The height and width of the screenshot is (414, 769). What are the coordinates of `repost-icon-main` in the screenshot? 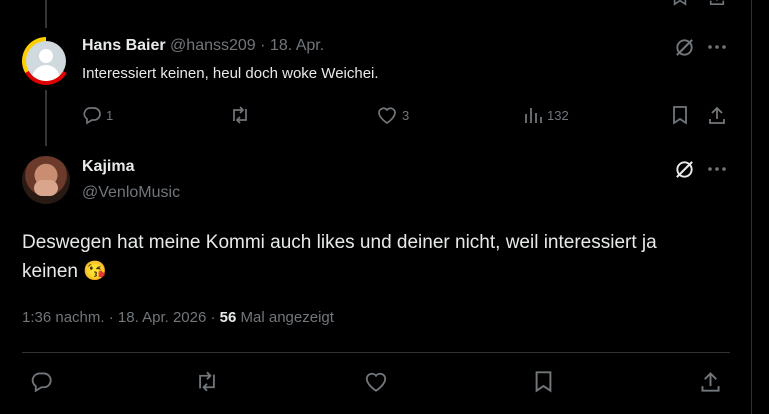 It's located at (207, 381).